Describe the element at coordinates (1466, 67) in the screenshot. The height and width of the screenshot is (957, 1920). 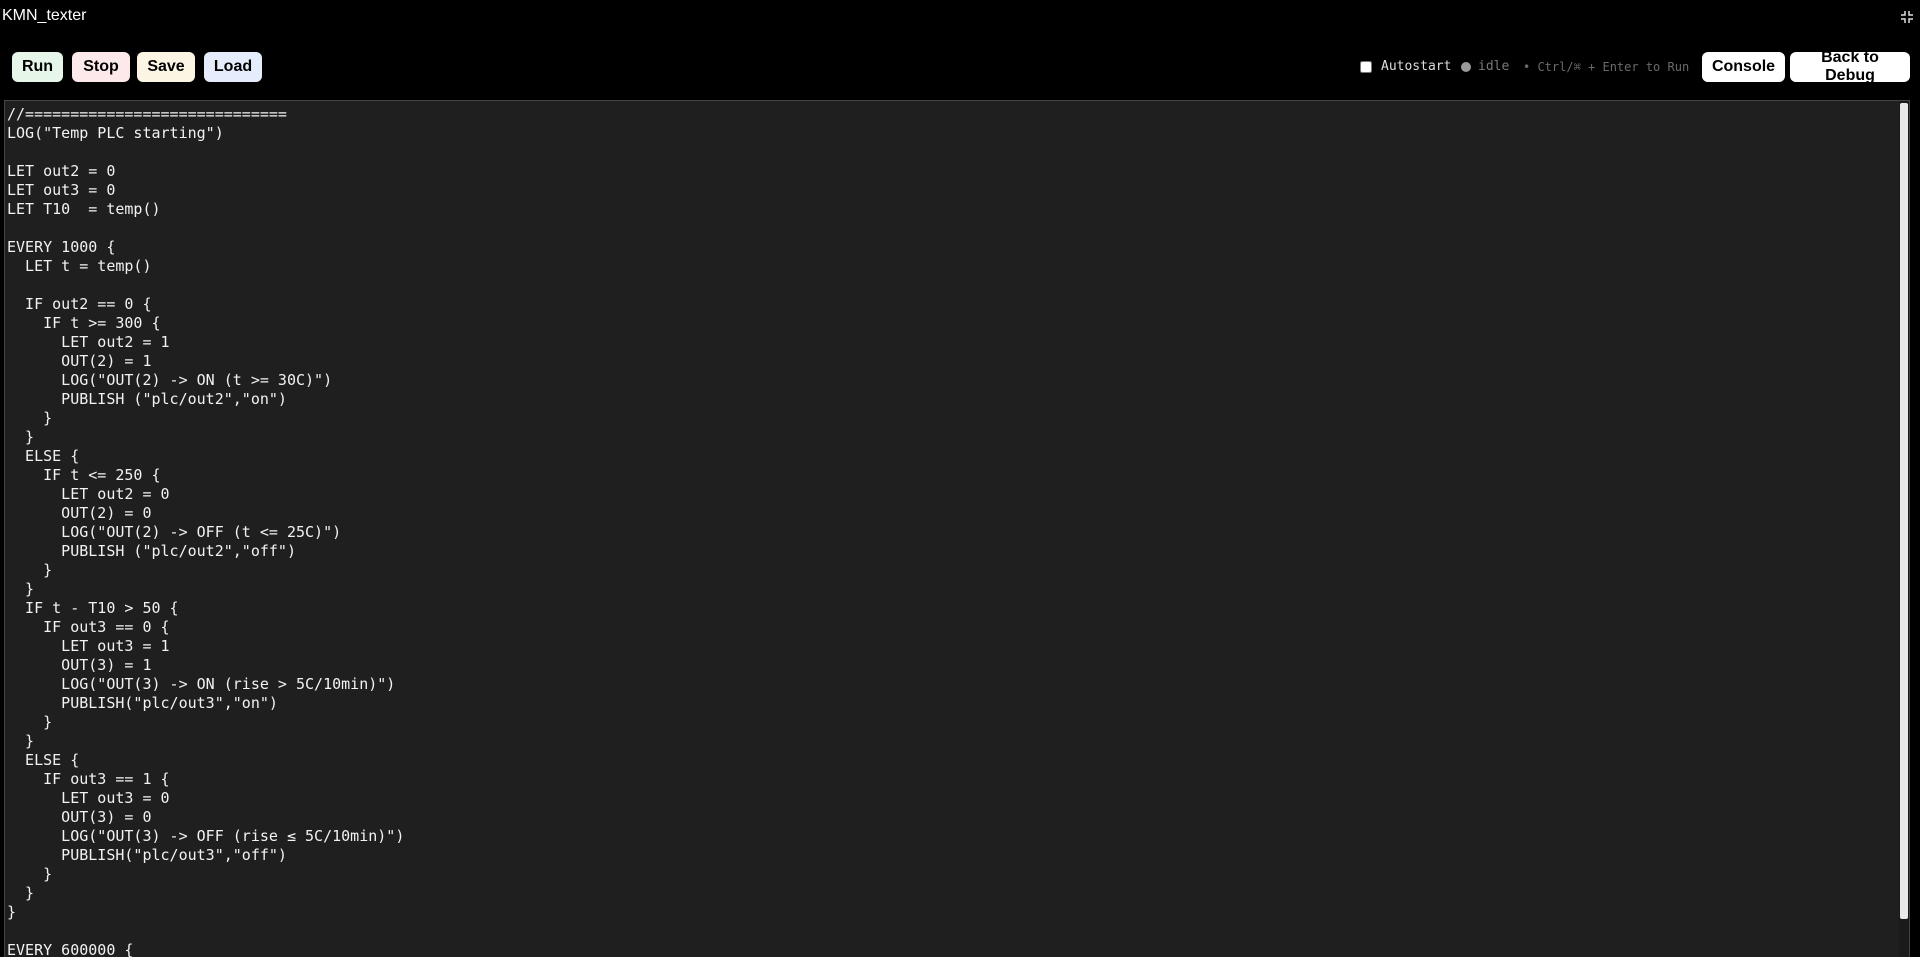
I see `status-dot-icon` at that location.